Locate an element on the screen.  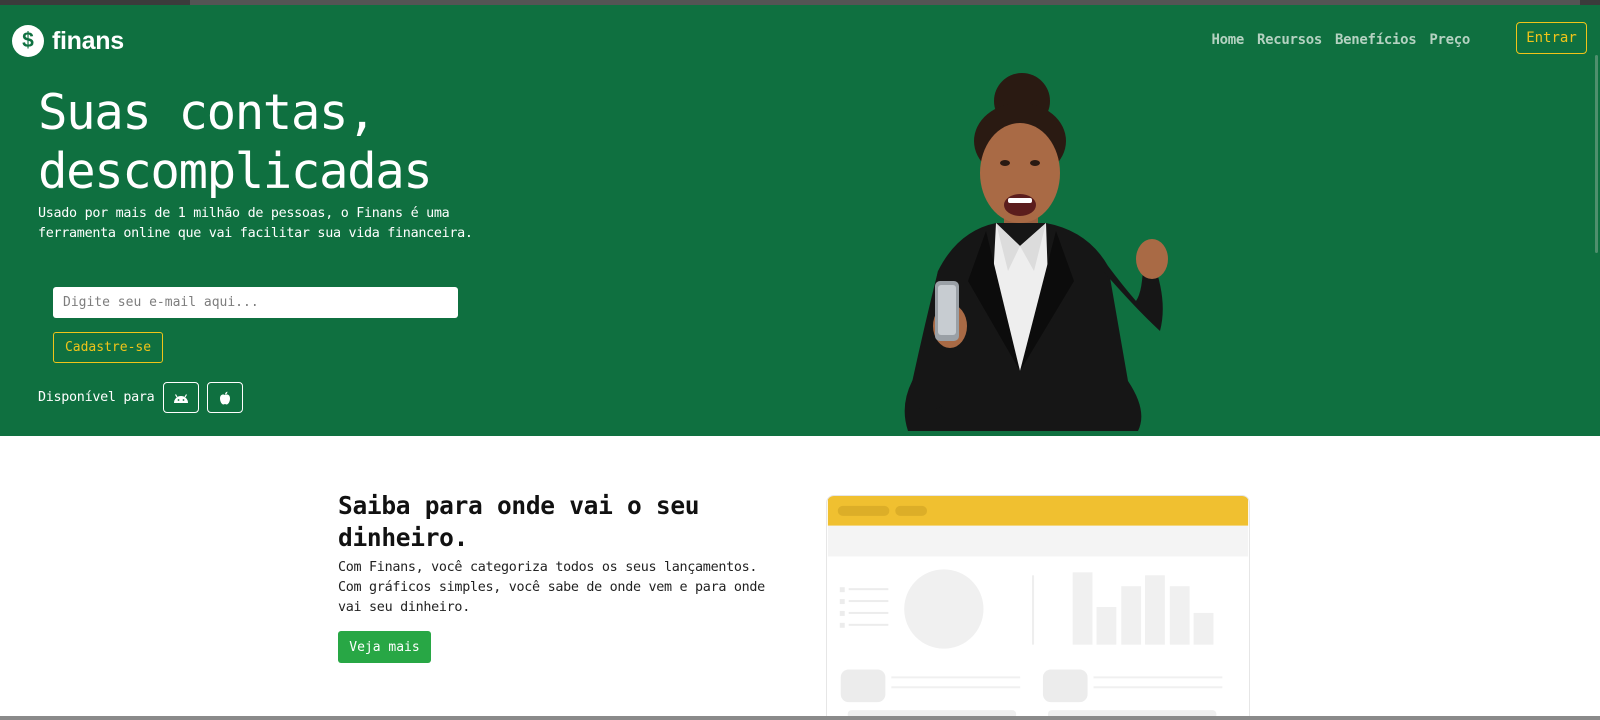
scrollbar-thumb is located at coordinates (1596, 154).